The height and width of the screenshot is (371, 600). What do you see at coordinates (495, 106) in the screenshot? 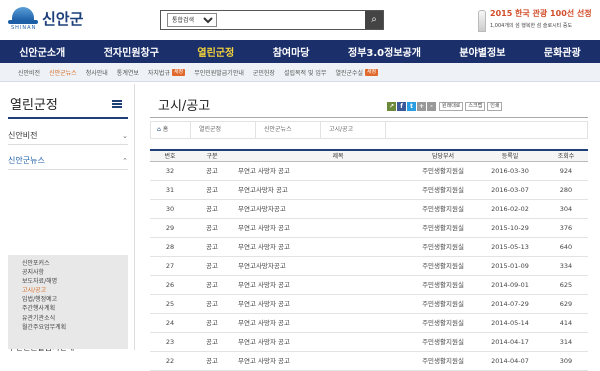
I see `print-button: 인쇄` at bounding box center [495, 106].